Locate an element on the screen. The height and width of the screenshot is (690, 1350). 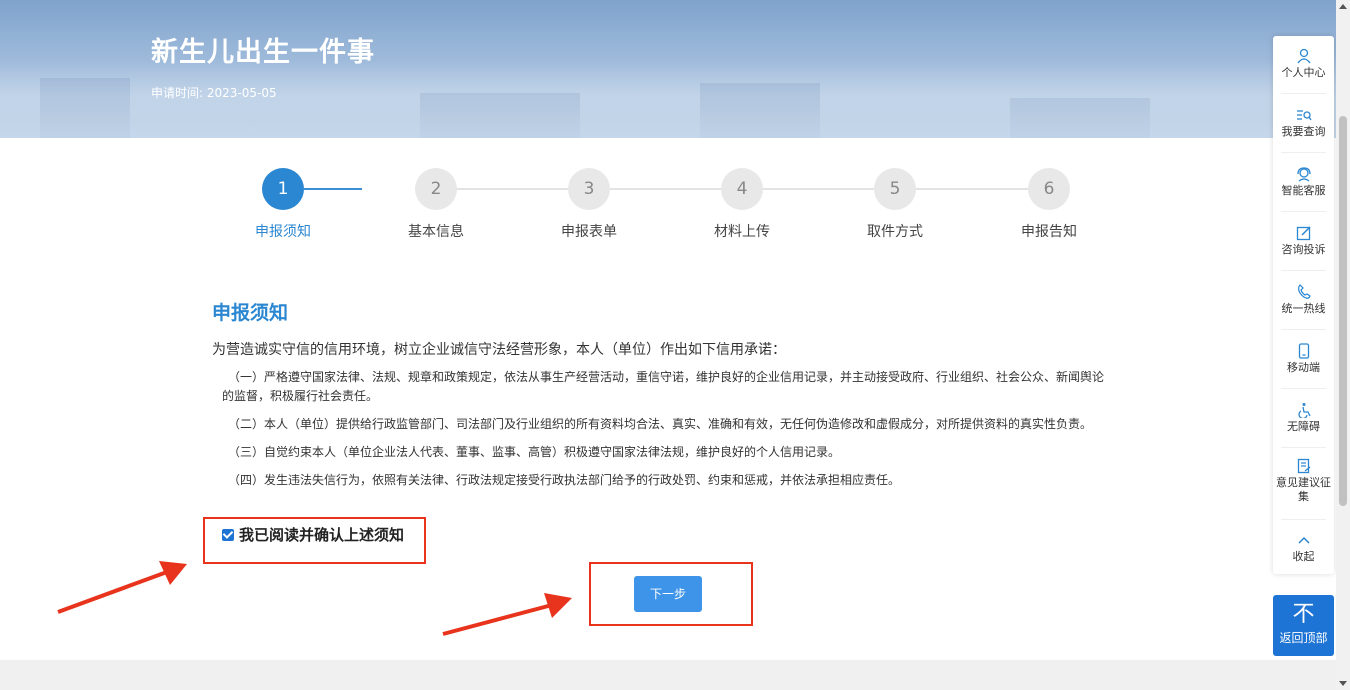
sidebar-label: 统一热线 is located at coordinates (1303, 308).